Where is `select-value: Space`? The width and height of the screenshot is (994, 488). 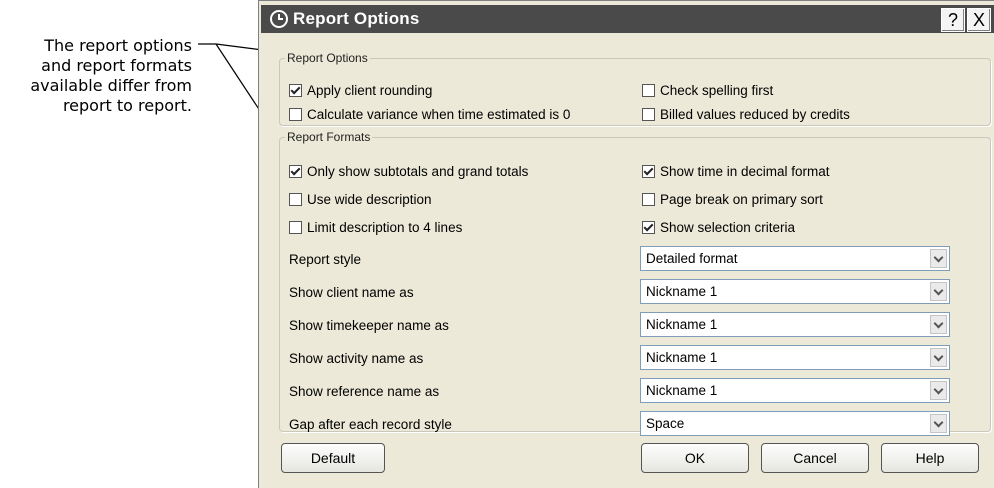 select-value: Space is located at coordinates (665, 423).